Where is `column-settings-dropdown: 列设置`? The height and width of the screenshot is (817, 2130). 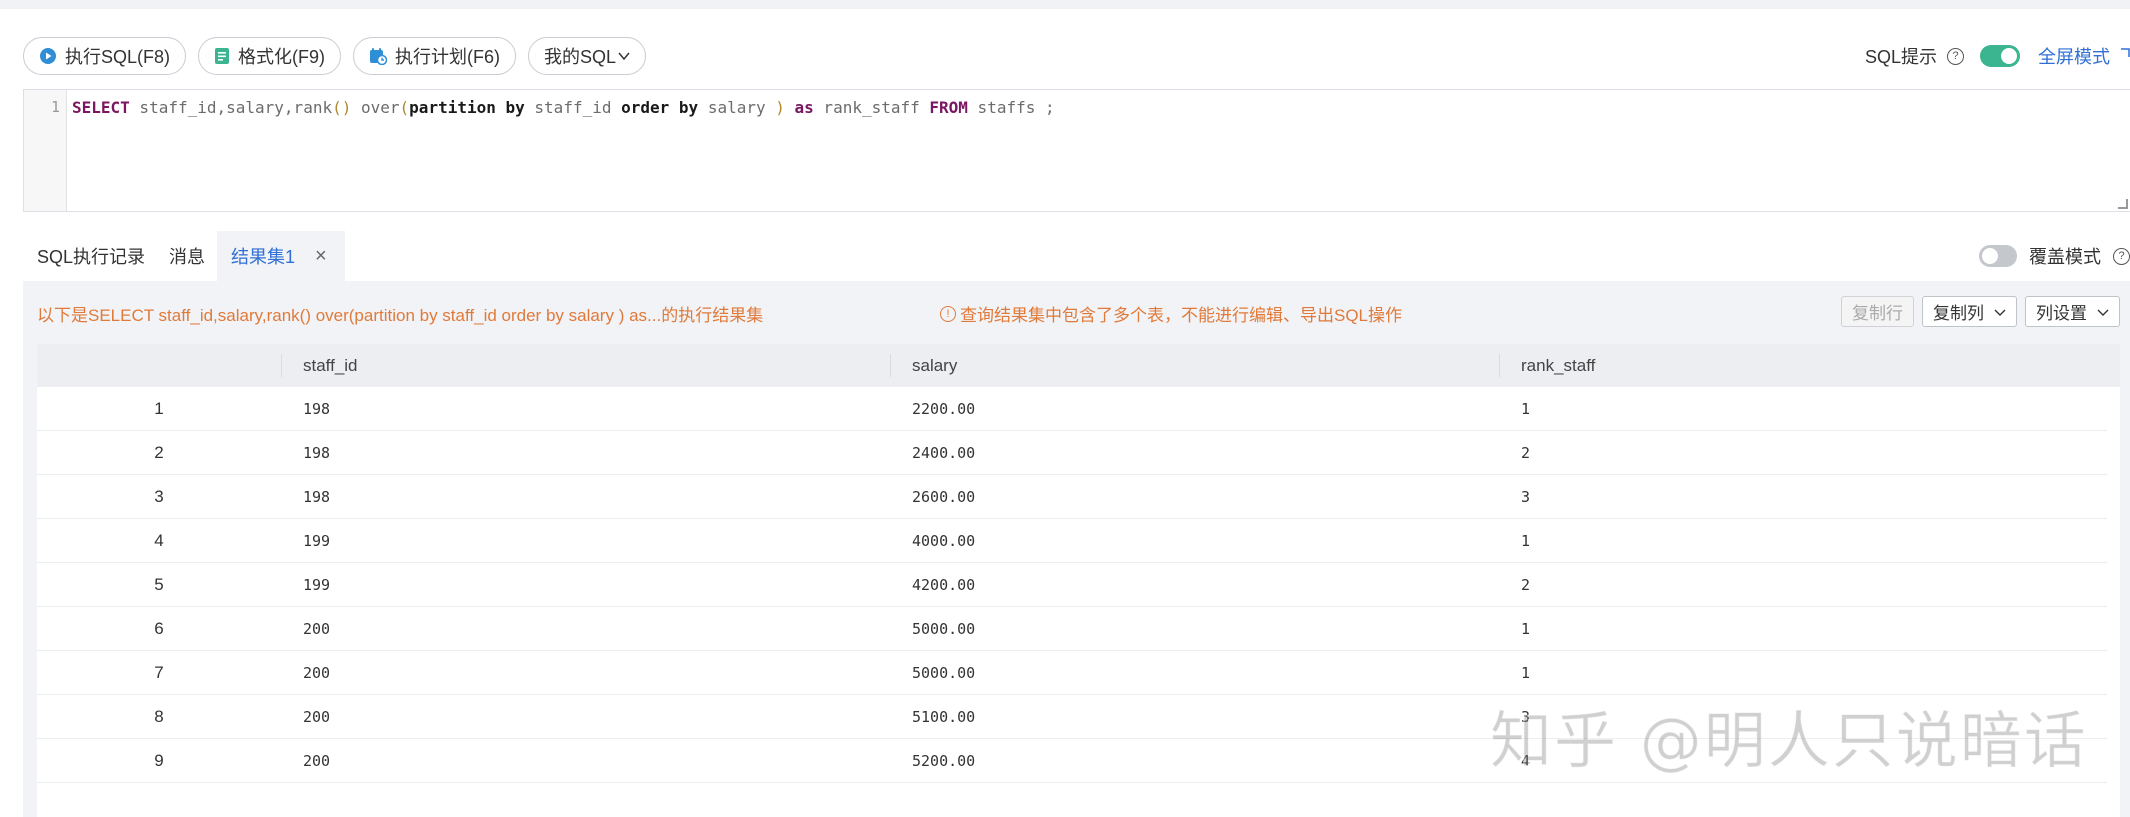
column-settings-dropdown: 列设置 is located at coordinates (2072, 311).